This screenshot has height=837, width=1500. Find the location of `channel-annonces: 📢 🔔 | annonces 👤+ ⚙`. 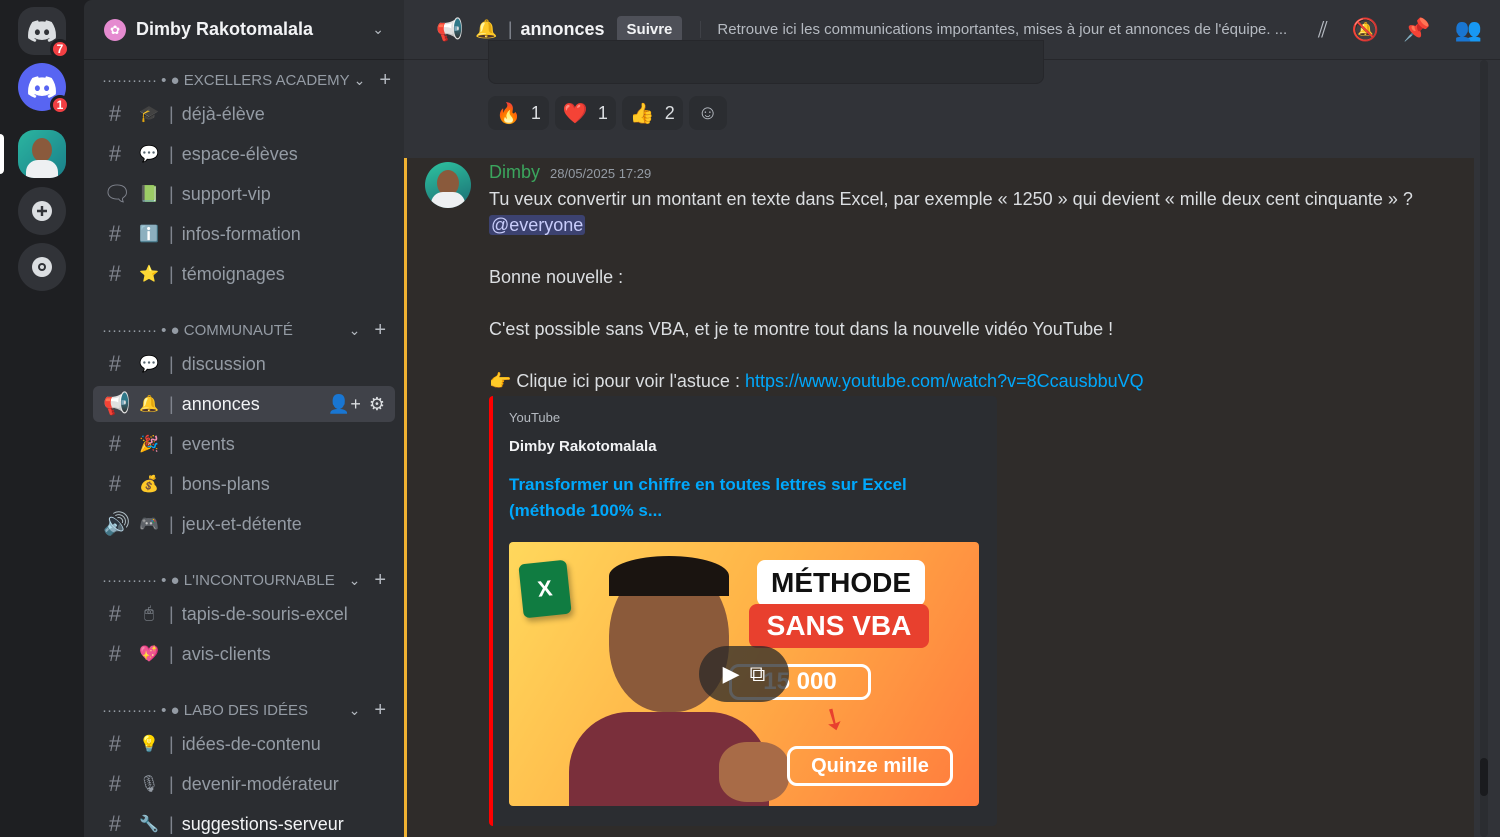

channel-annonces: 📢 🔔 | annonces 👤+ ⚙ is located at coordinates (244, 404).